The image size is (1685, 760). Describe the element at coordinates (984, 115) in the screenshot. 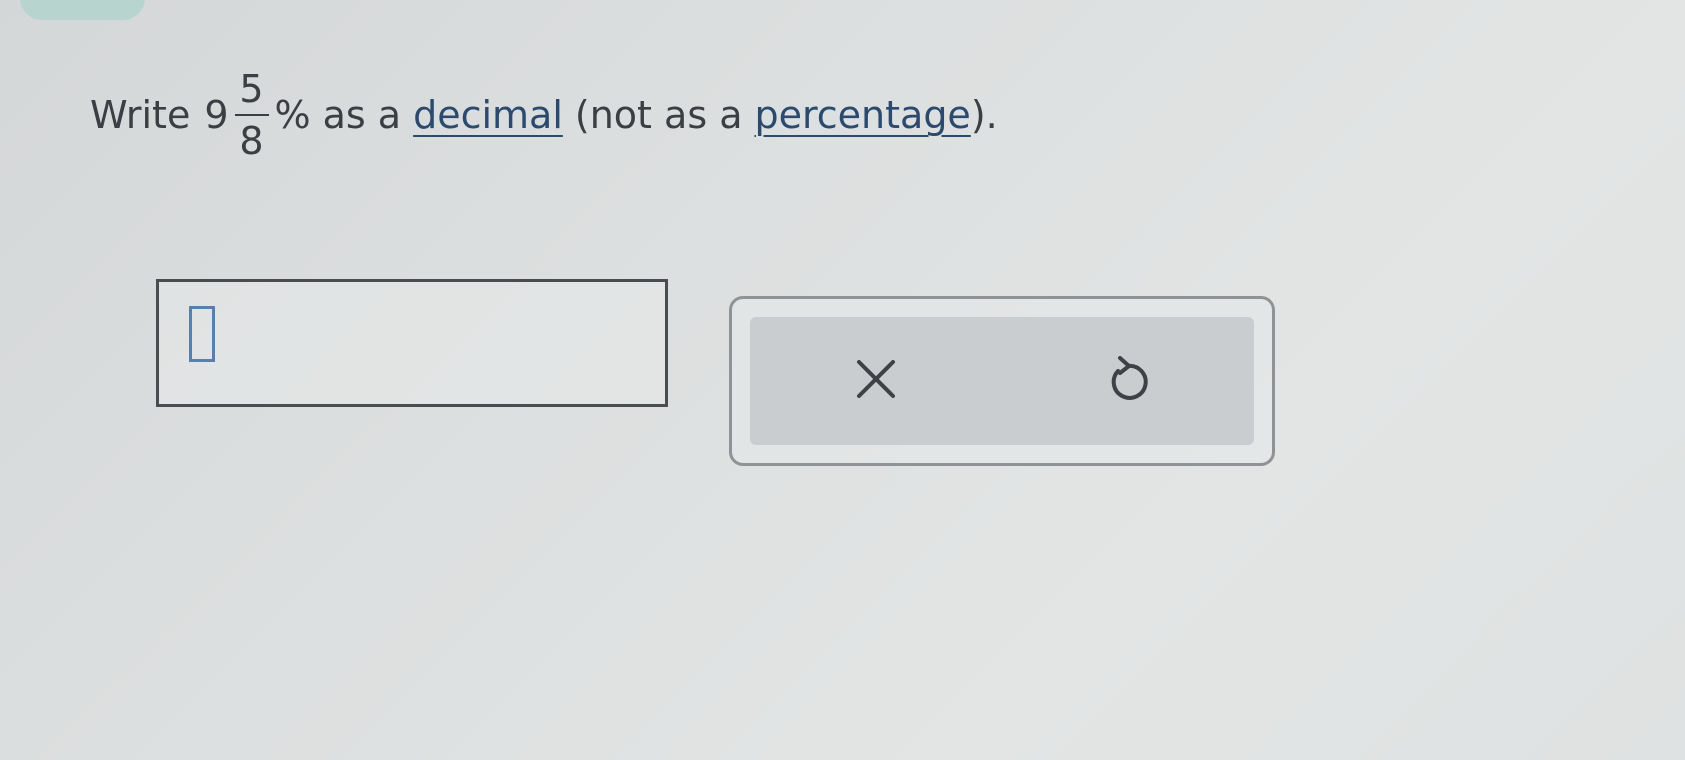

I see `question-suffix: ).` at that location.